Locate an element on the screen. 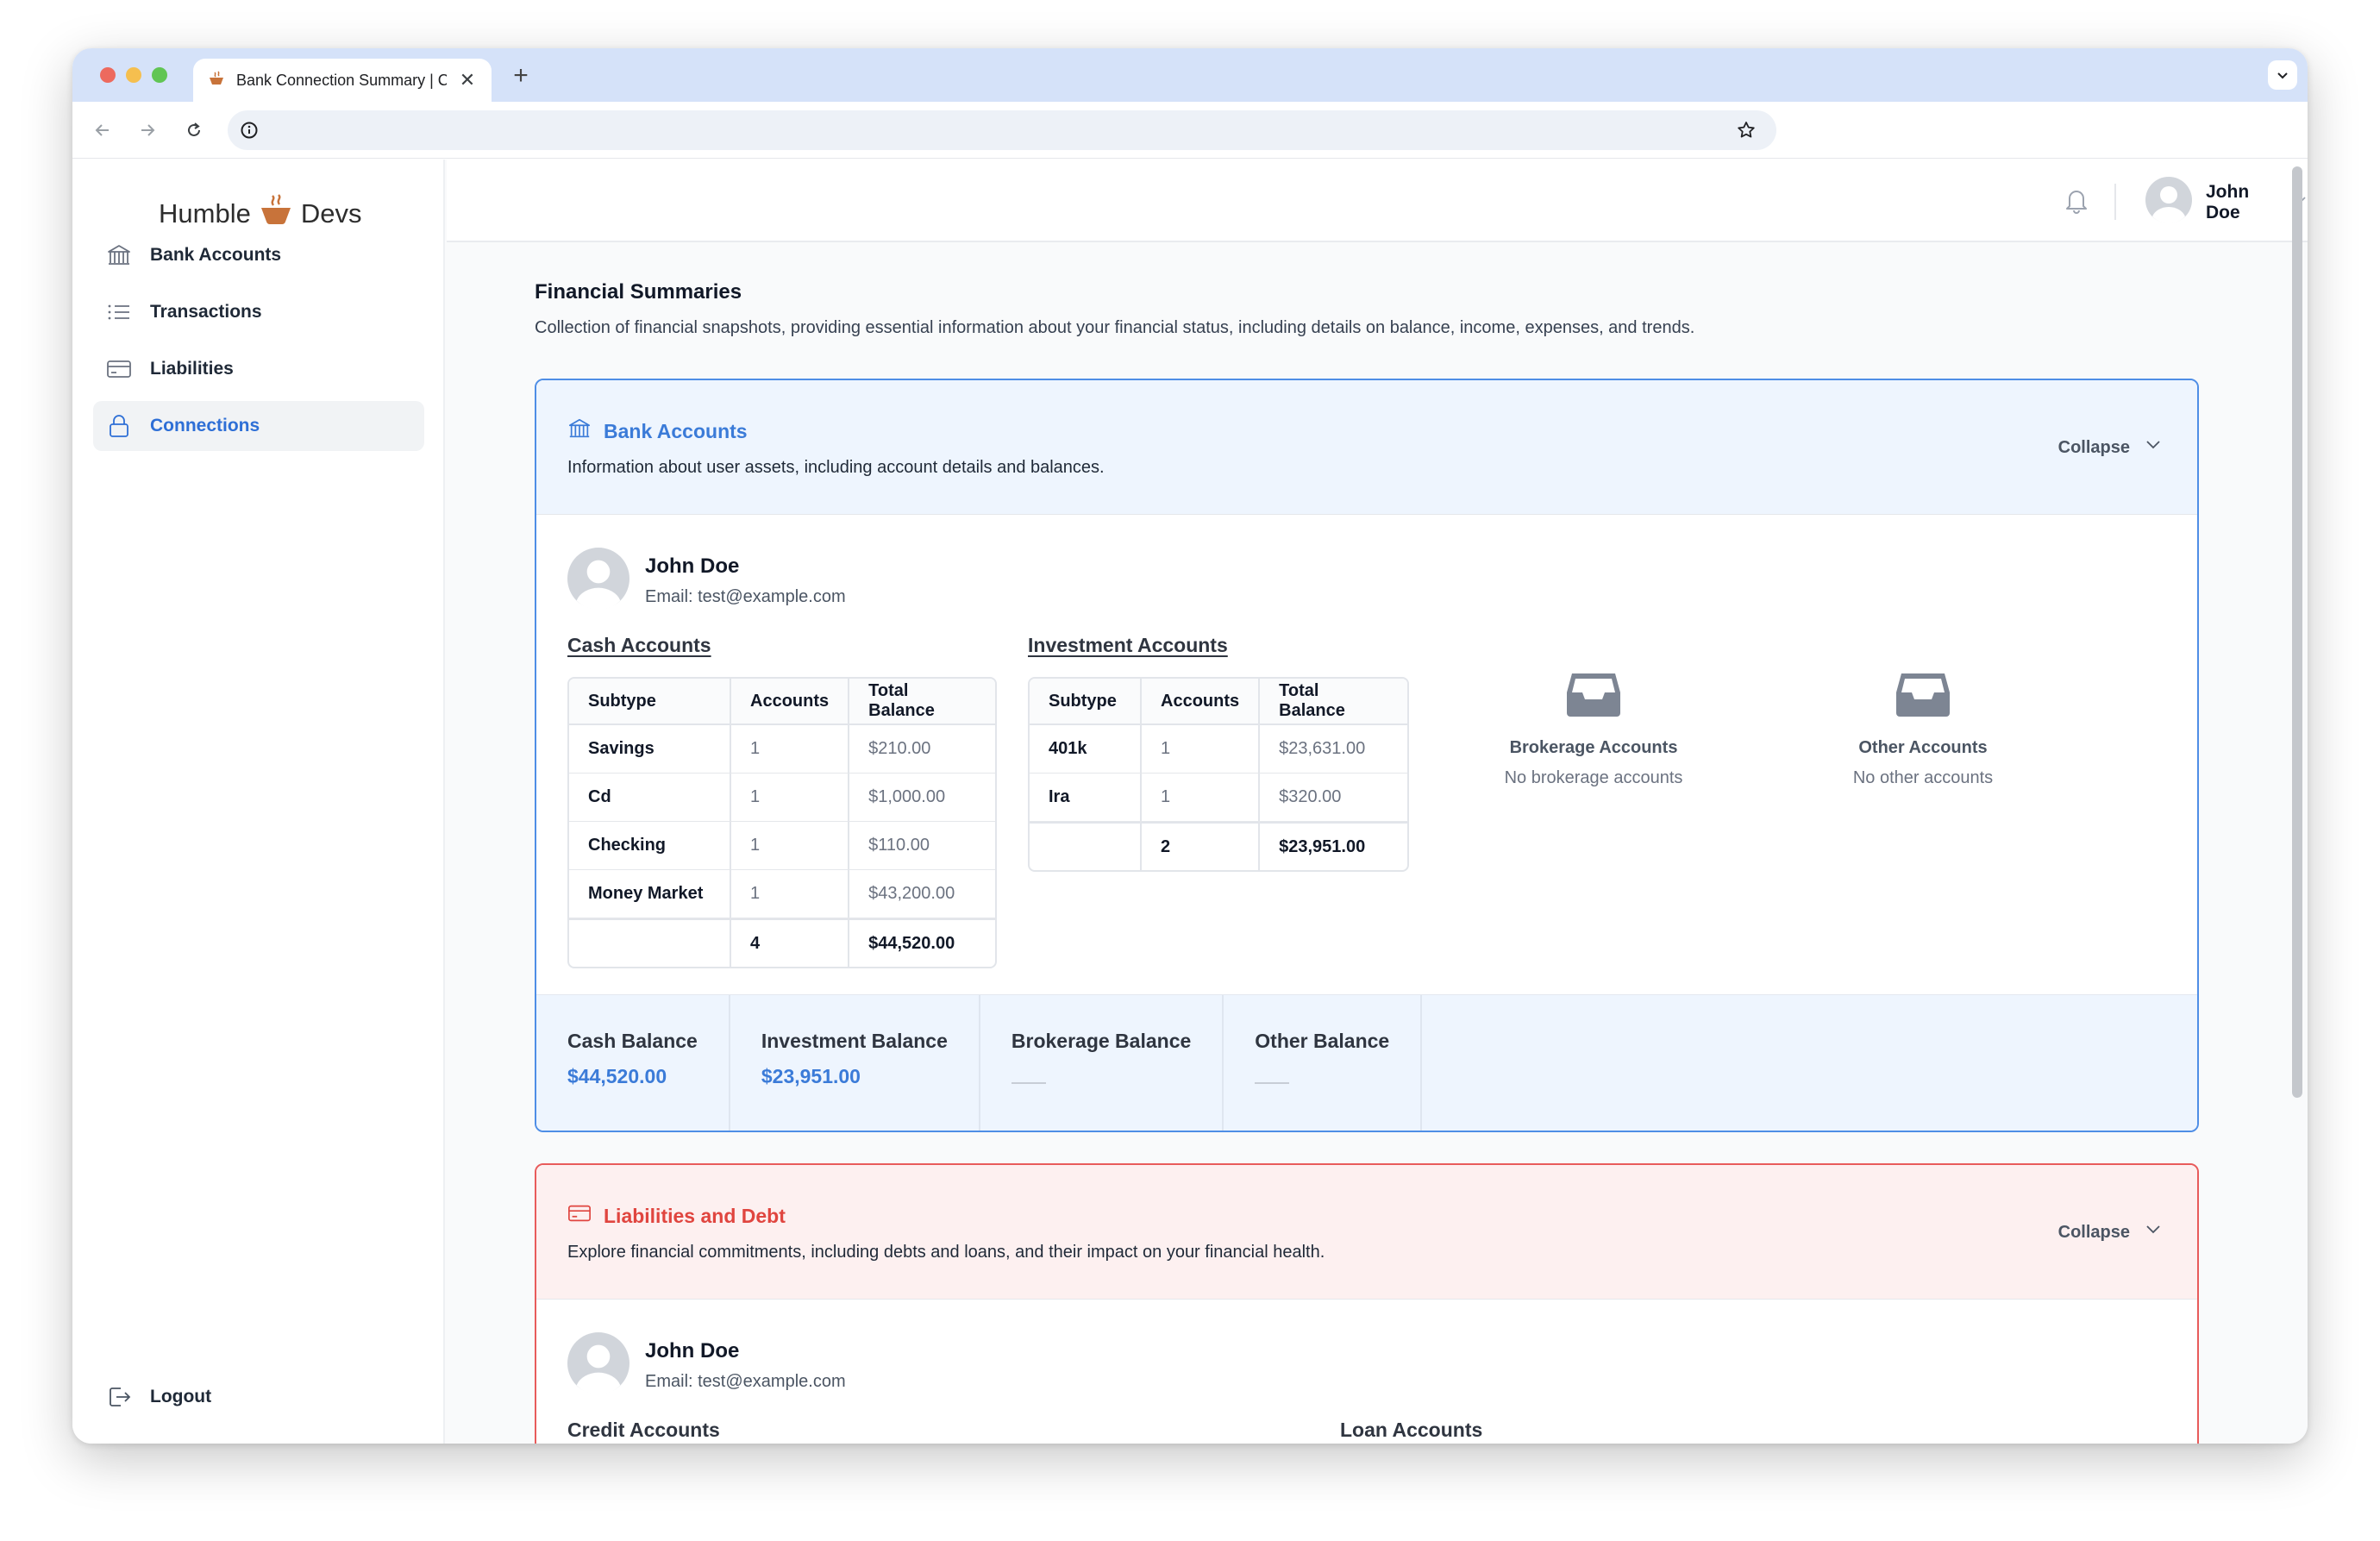 The image size is (2380, 1541). header-divider is located at coordinates (2115, 202).